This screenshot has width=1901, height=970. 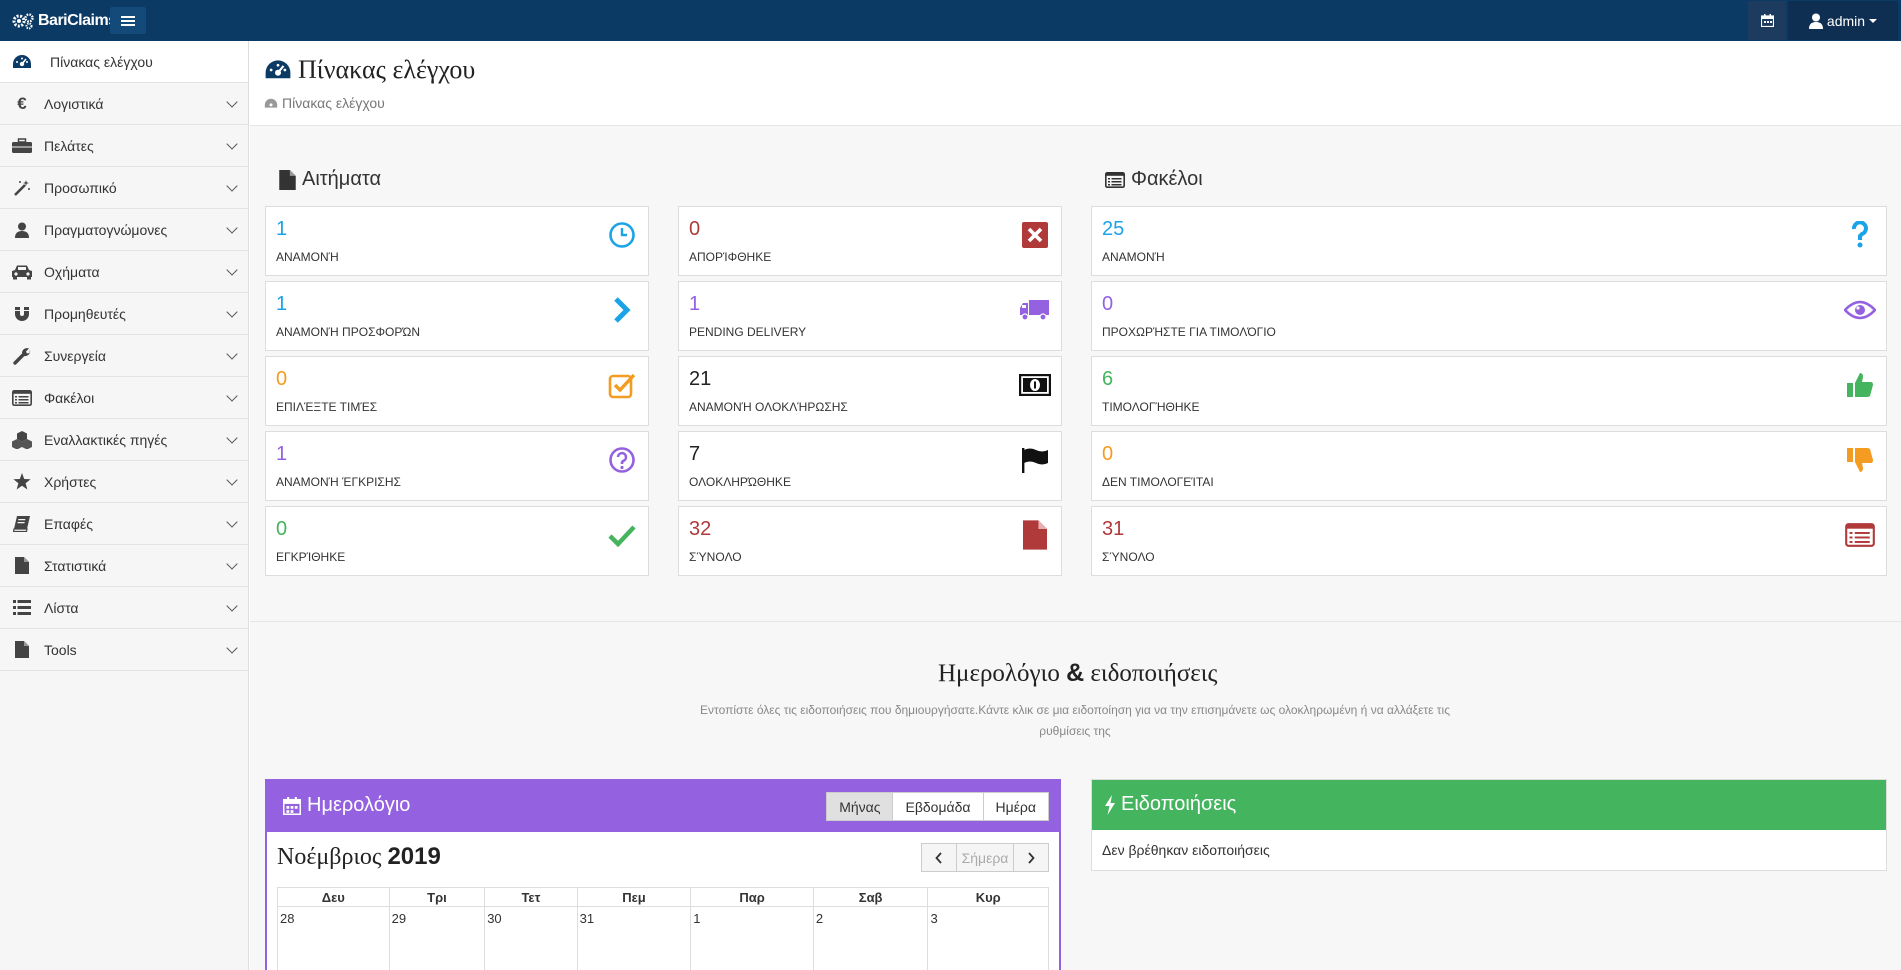 I want to click on sidebar-item-tools: Tools, so click(x=124, y=650).